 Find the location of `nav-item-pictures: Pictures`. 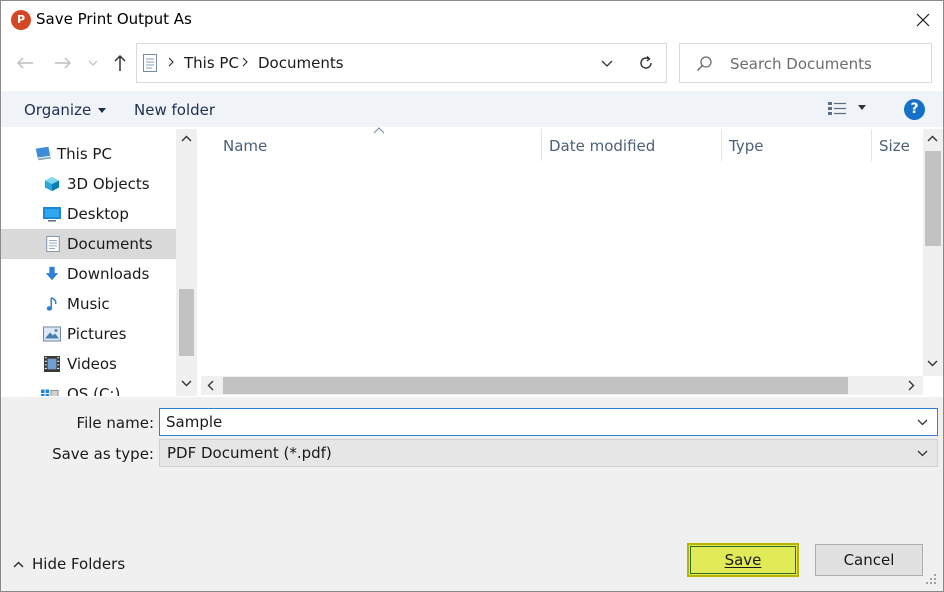

nav-item-pictures: Pictures is located at coordinates (88, 334).